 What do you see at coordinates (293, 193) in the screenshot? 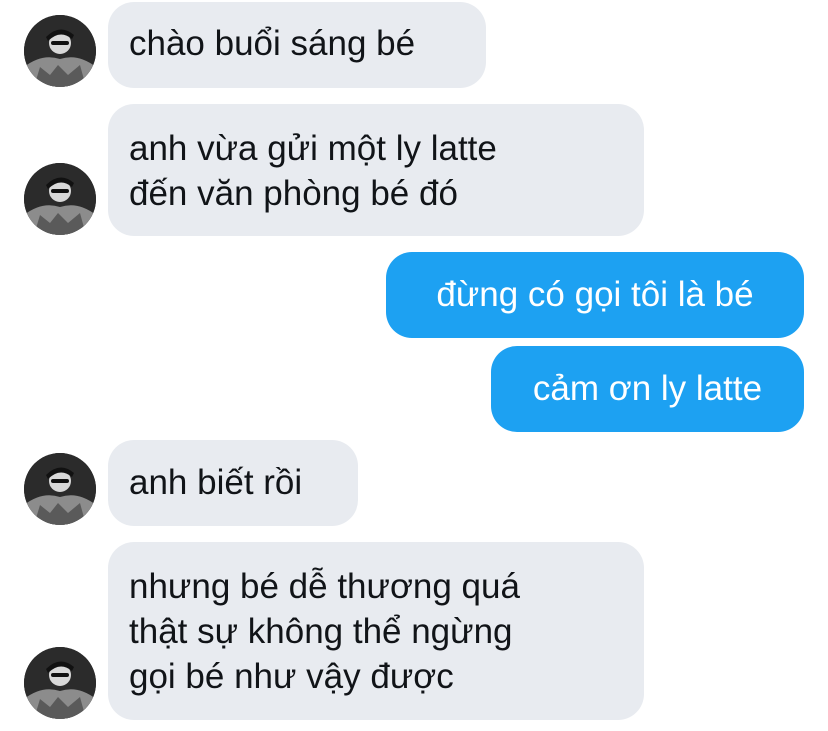
I see `message-text: đến văn phòng bé đó` at bounding box center [293, 193].